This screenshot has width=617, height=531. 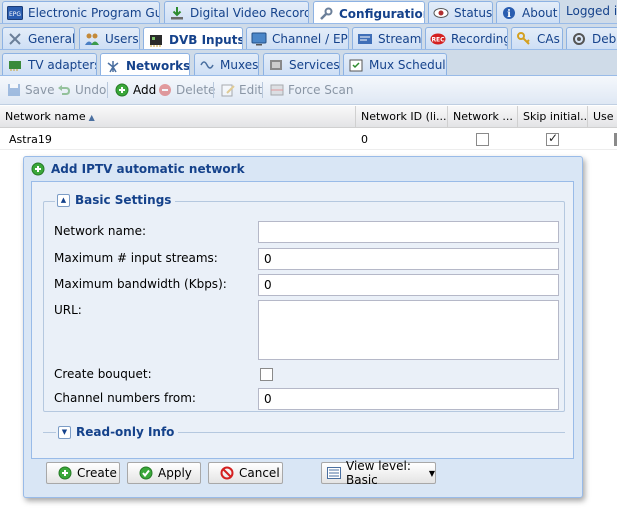 What do you see at coordinates (276, 65) in the screenshot?
I see `services-icon` at bounding box center [276, 65].